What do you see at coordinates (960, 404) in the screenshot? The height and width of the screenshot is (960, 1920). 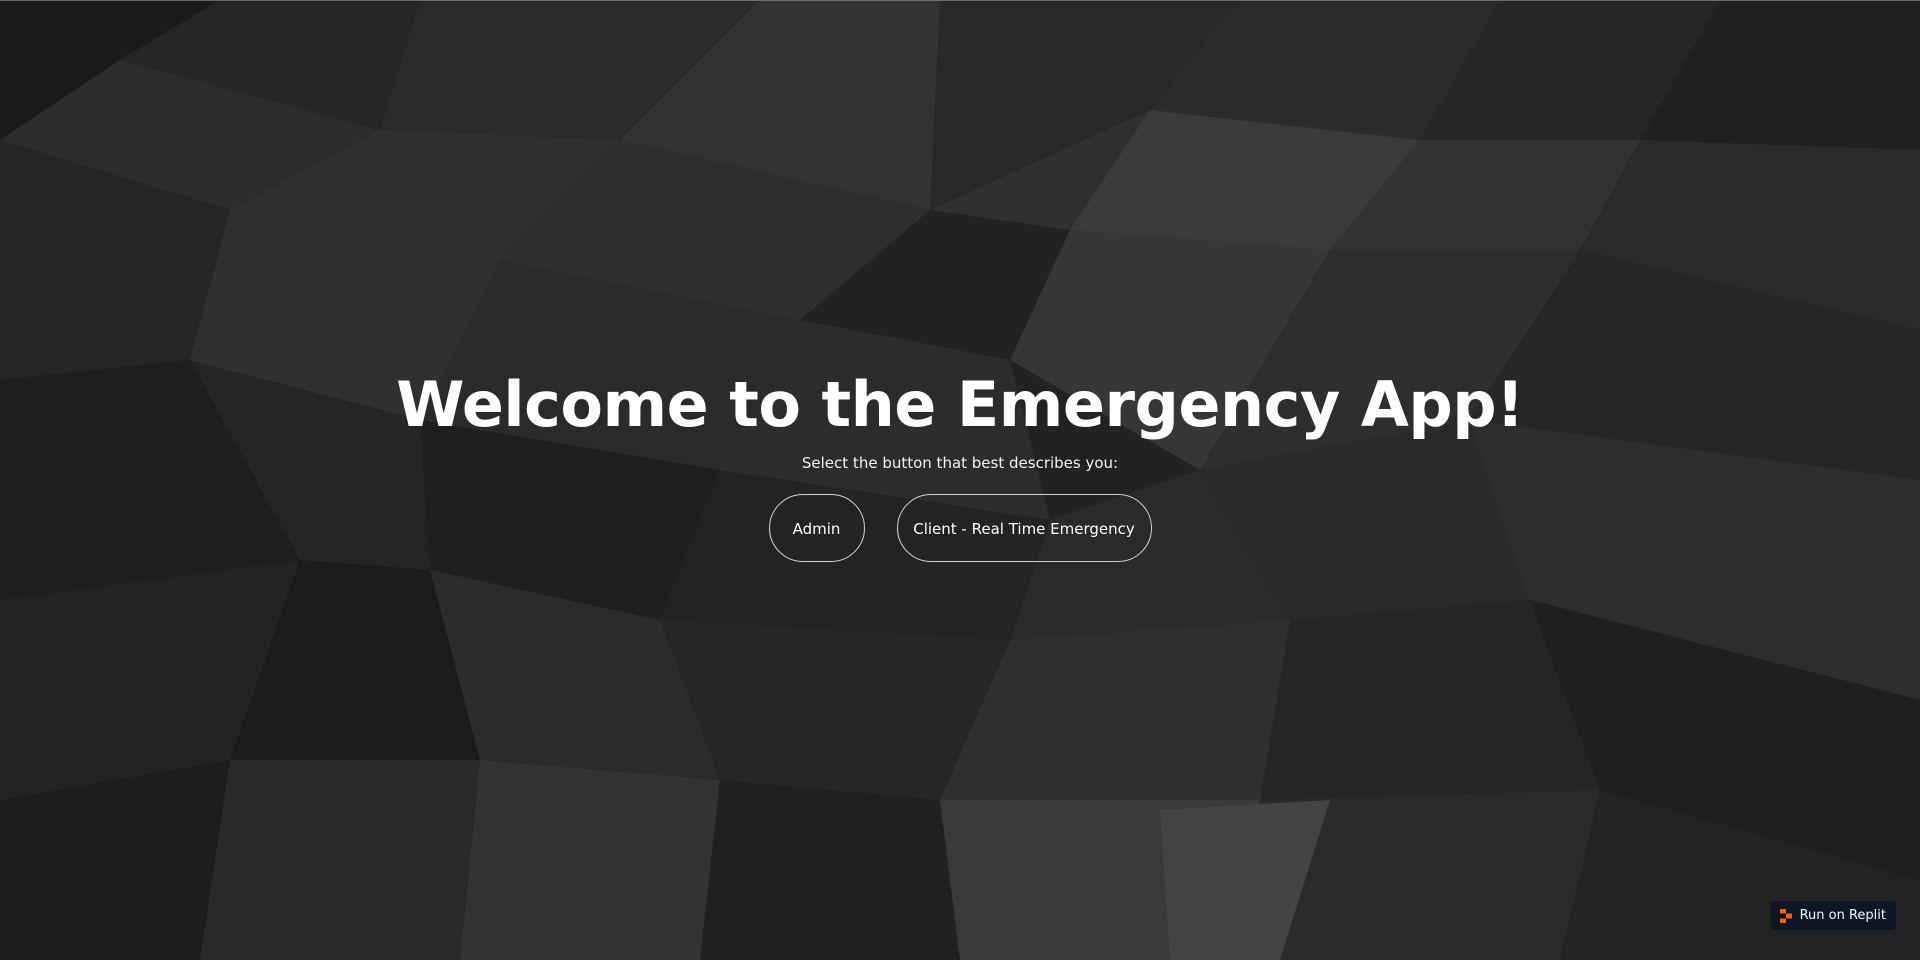 I see `page-title: Welcome to the Emergency App!` at bounding box center [960, 404].